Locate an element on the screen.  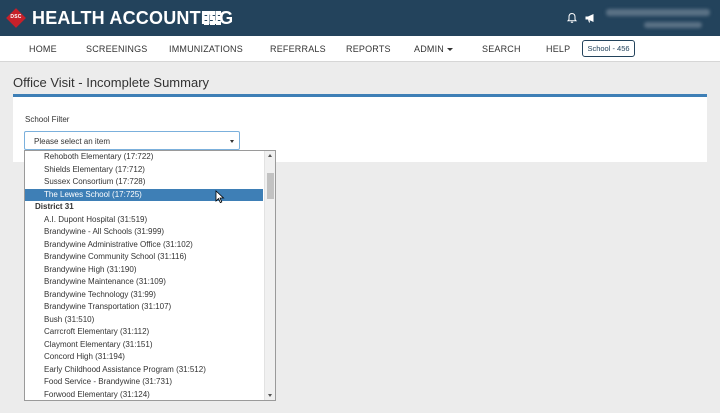
dropdown-option-highlighted: The Lewes School (17:725) is located at coordinates (144, 194).